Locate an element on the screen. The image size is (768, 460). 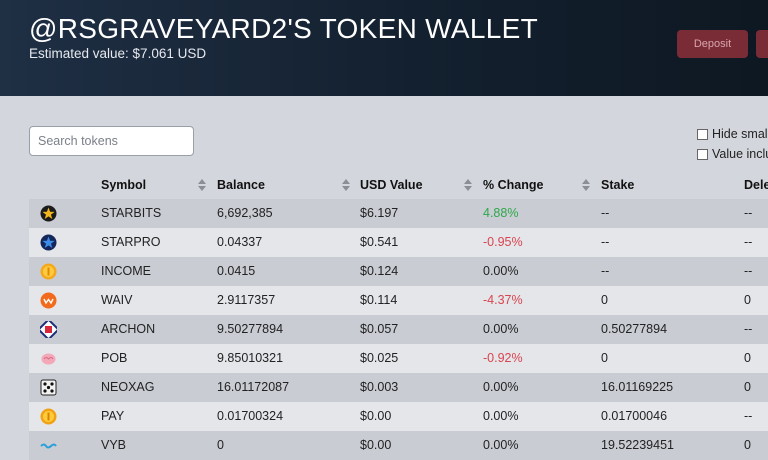
table-row: STARBITS 6,692,385 $6.197 4.88% -- -- is located at coordinates (398, 213).